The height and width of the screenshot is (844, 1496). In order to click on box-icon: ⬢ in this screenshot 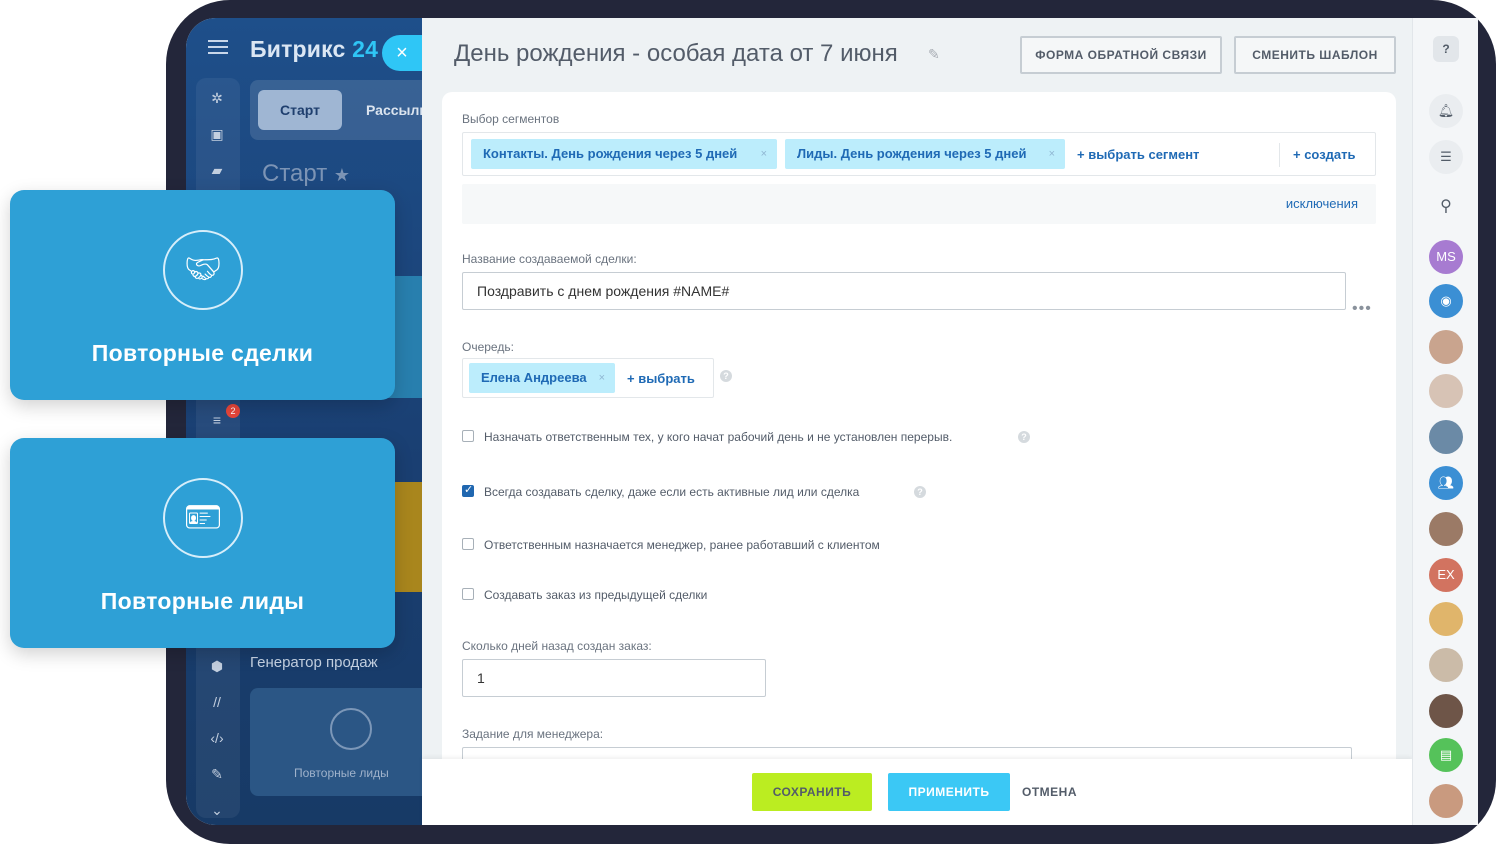, I will do `click(217, 666)`.